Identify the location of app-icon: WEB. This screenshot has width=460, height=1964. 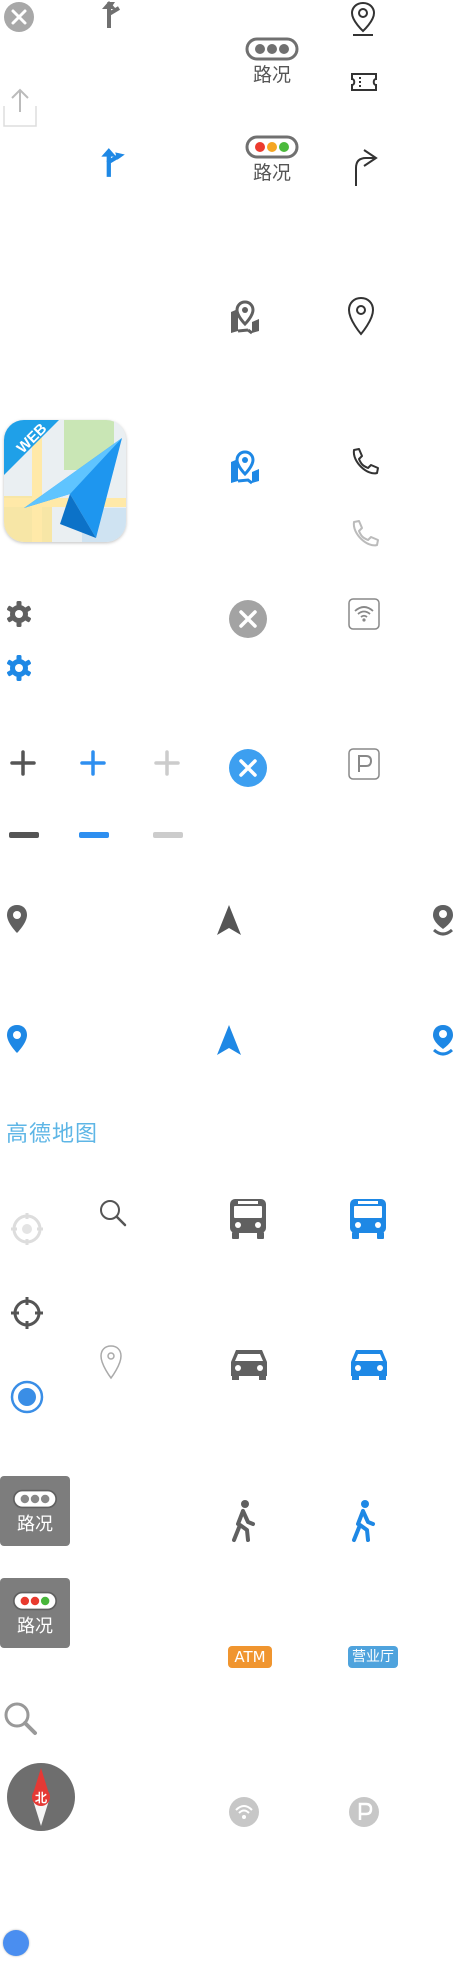
(65, 481).